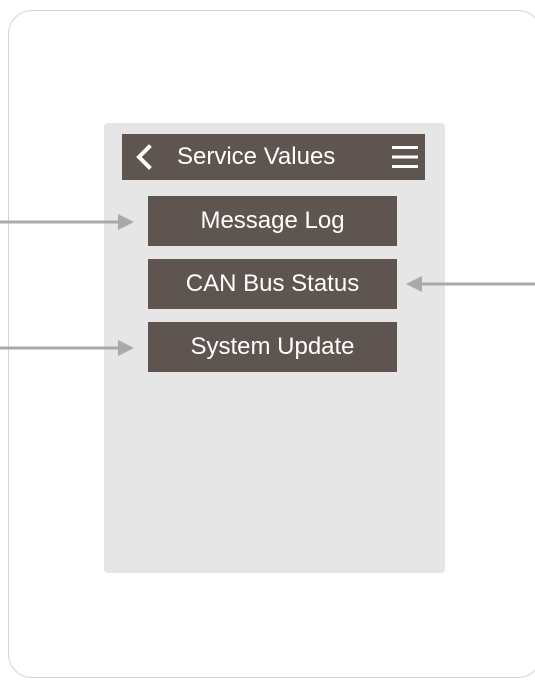 This screenshot has width=535, height=684. I want to click on page-title: Service Values, so click(256, 156).